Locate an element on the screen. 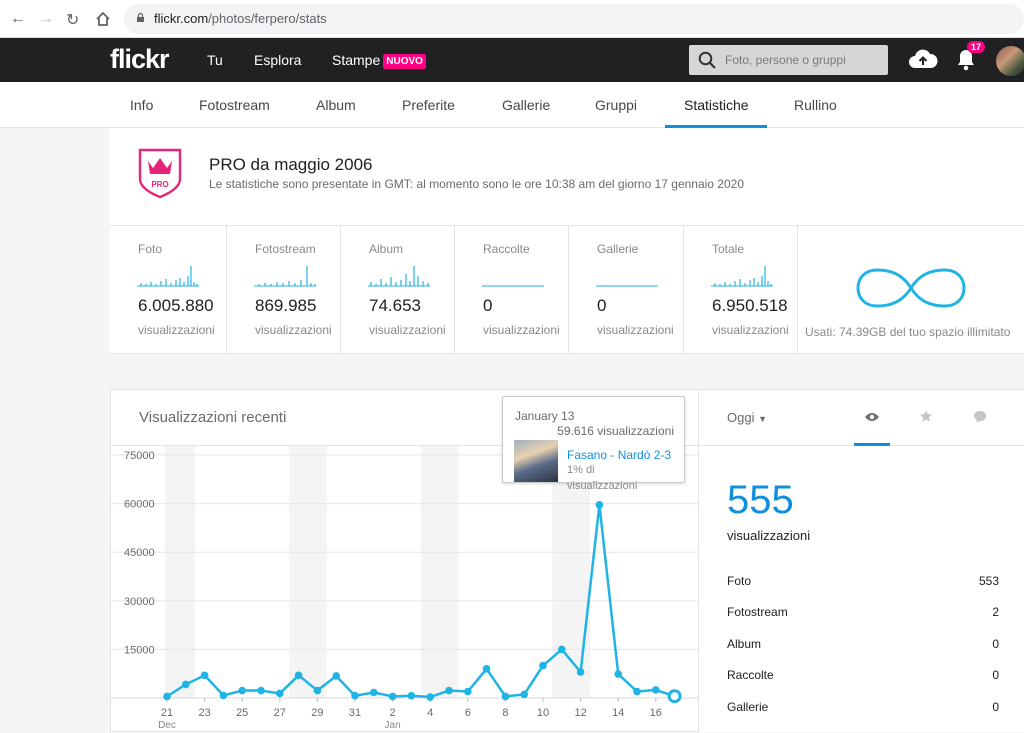 The width and height of the screenshot is (1024, 733). address-bar: flickr.com/photos/ferpero/stats is located at coordinates (574, 19).